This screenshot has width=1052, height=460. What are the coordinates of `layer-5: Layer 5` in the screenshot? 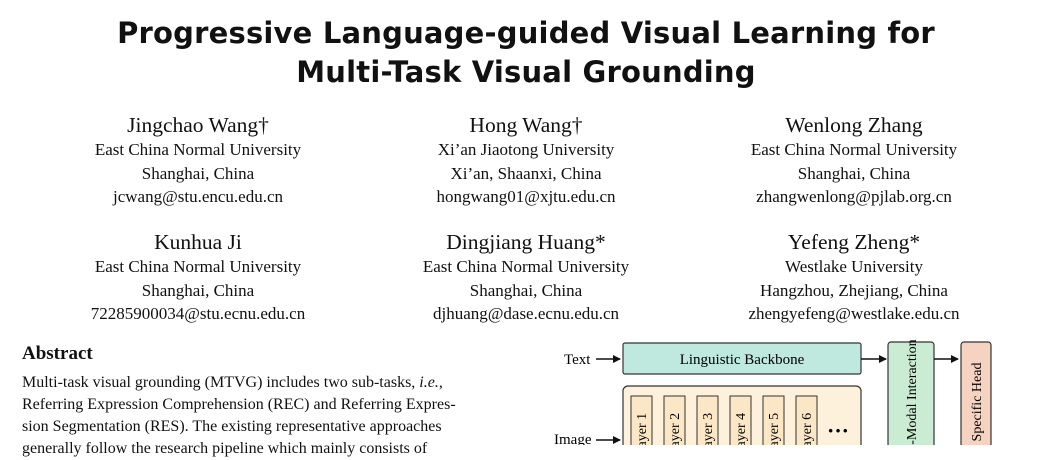 It's located at (773, 420).